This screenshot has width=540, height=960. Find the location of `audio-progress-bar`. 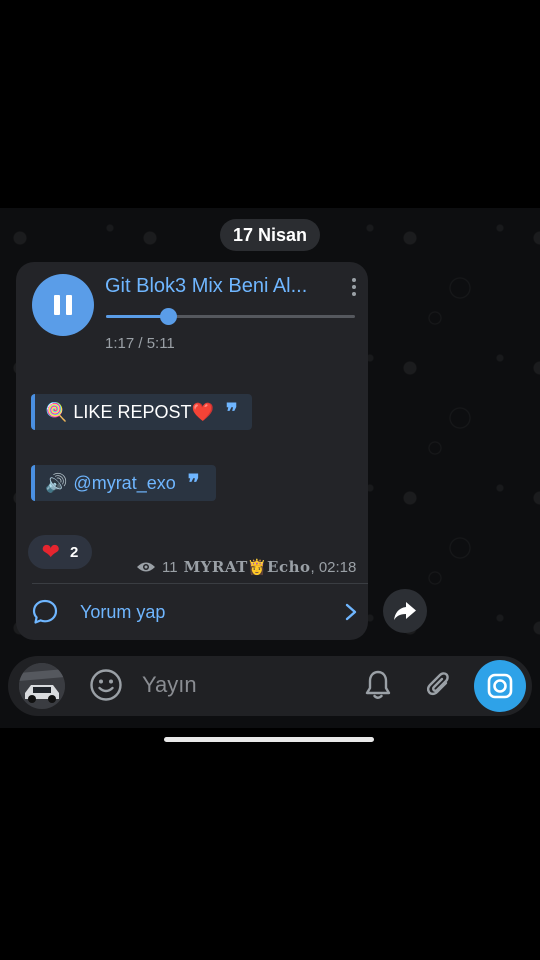

audio-progress-bar is located at coordinates (230, 316).